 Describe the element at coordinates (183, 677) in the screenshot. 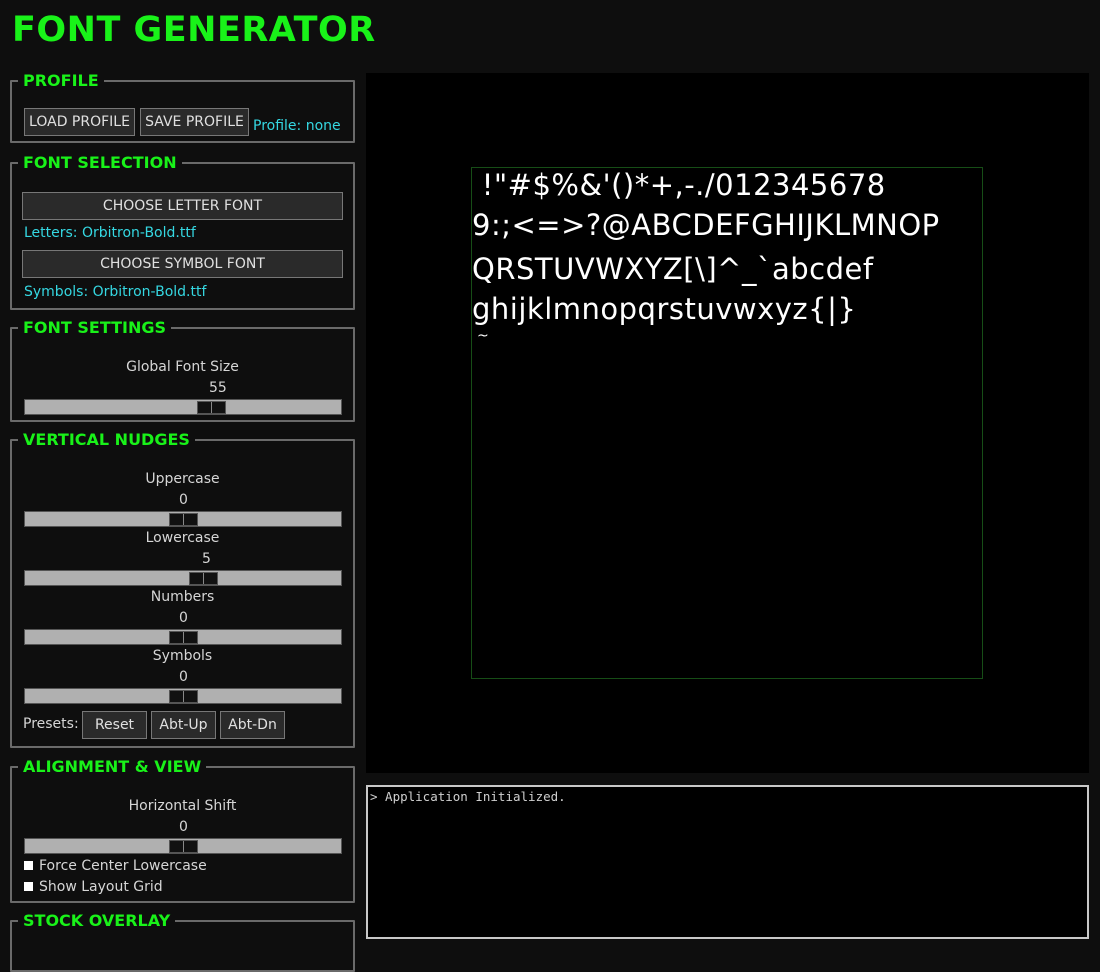

I see `symbols-value: 0` at that location.